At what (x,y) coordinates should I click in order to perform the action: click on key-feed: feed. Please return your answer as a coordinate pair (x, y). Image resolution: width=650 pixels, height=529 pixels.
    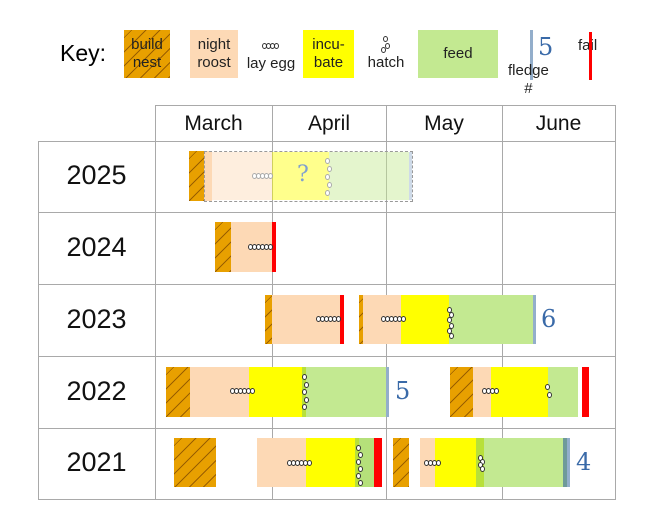
    Looking at the image, I should click on (458, 54).